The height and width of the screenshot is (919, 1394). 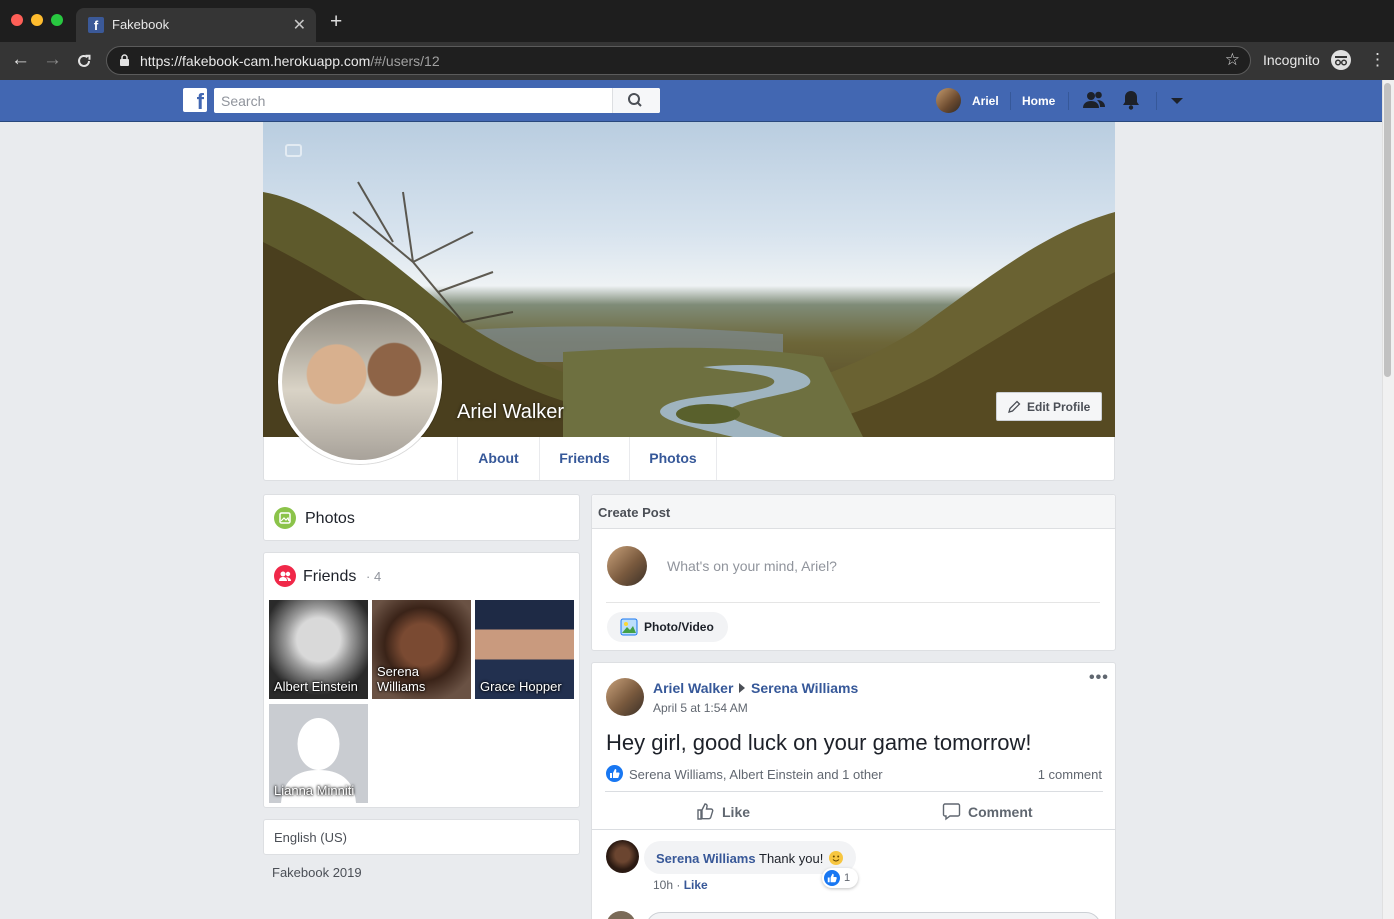 What do you see at coordinates (20, 60) in the screenshot?
I see `back-arrow-icon: ←` at bounding box center [20, 60].